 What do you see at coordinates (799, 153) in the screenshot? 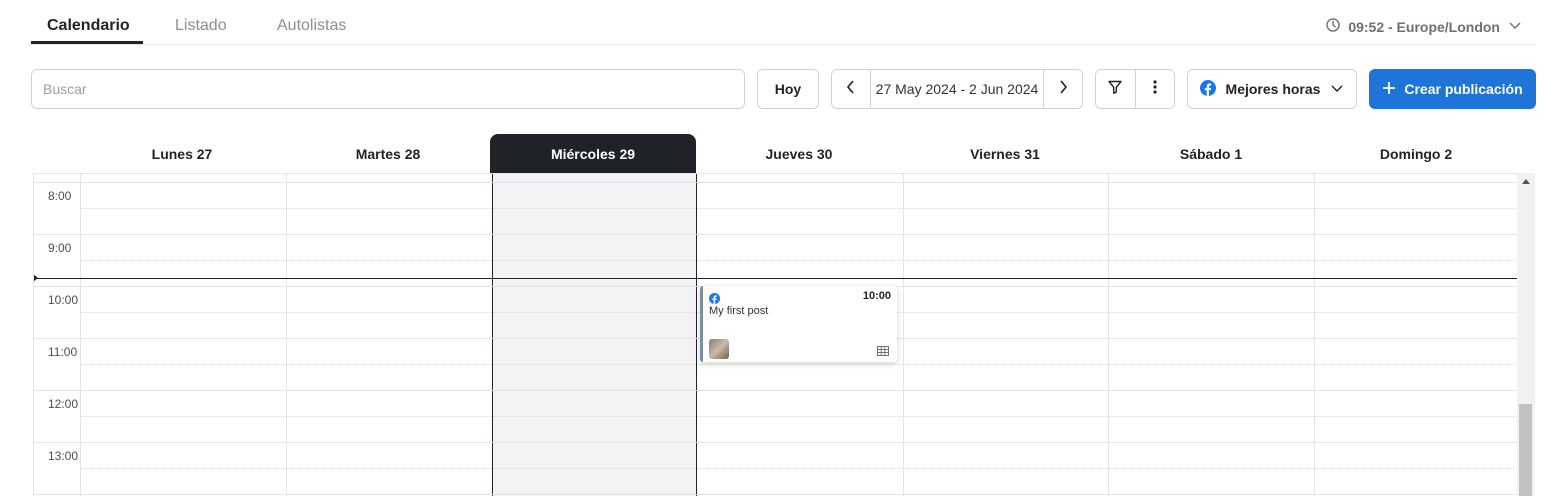
I see `day-header-jueves: Jueves 30` at bounding box center [799, 153].